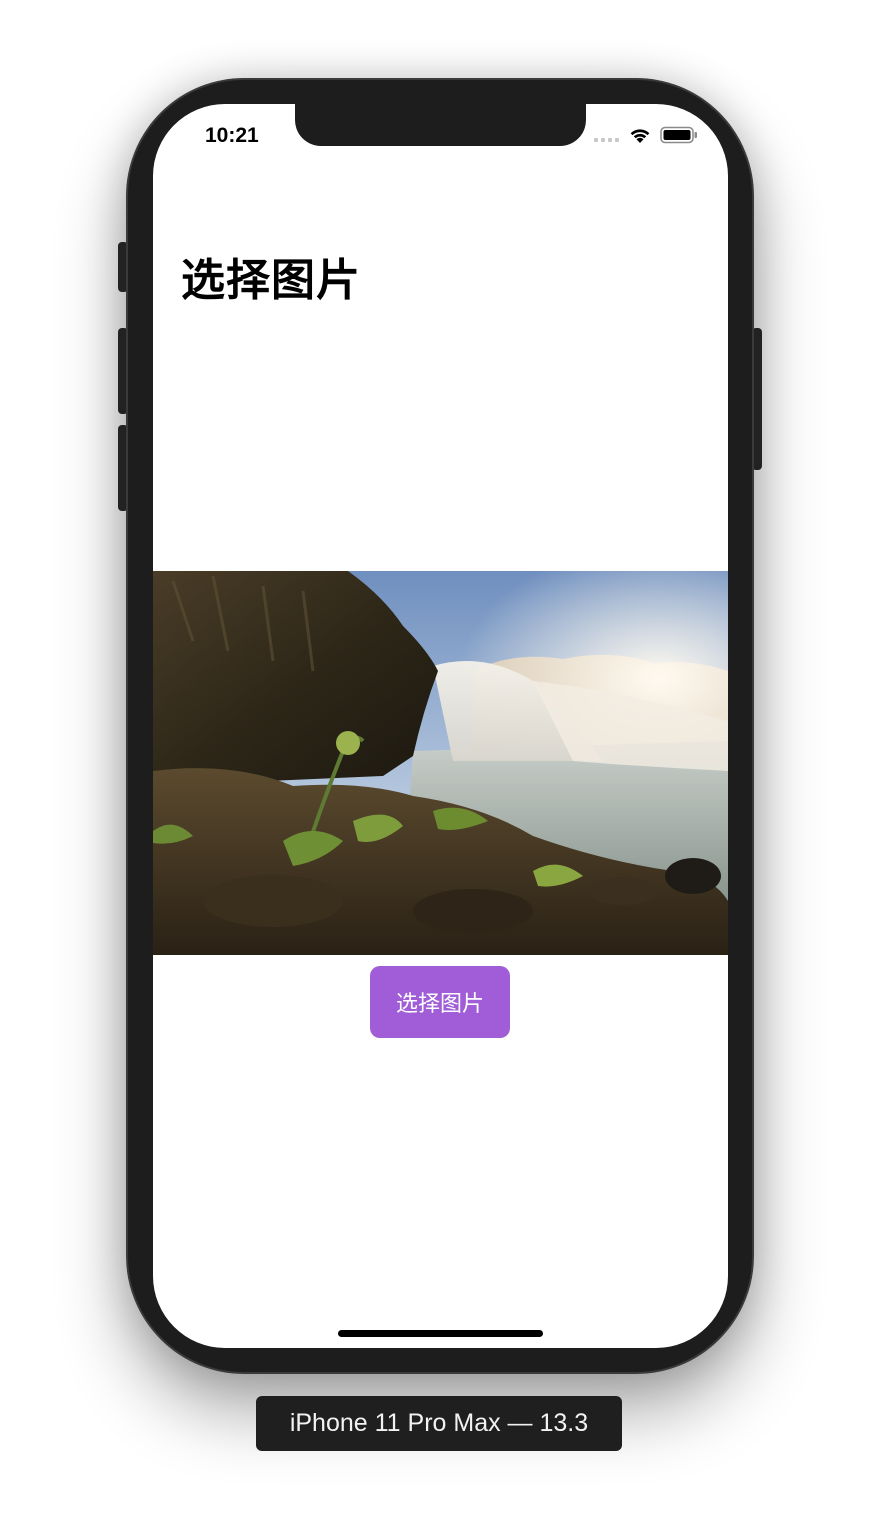 This screenshot has width=880, height=1524. I want to click on battery-icon, so click(679, 137).